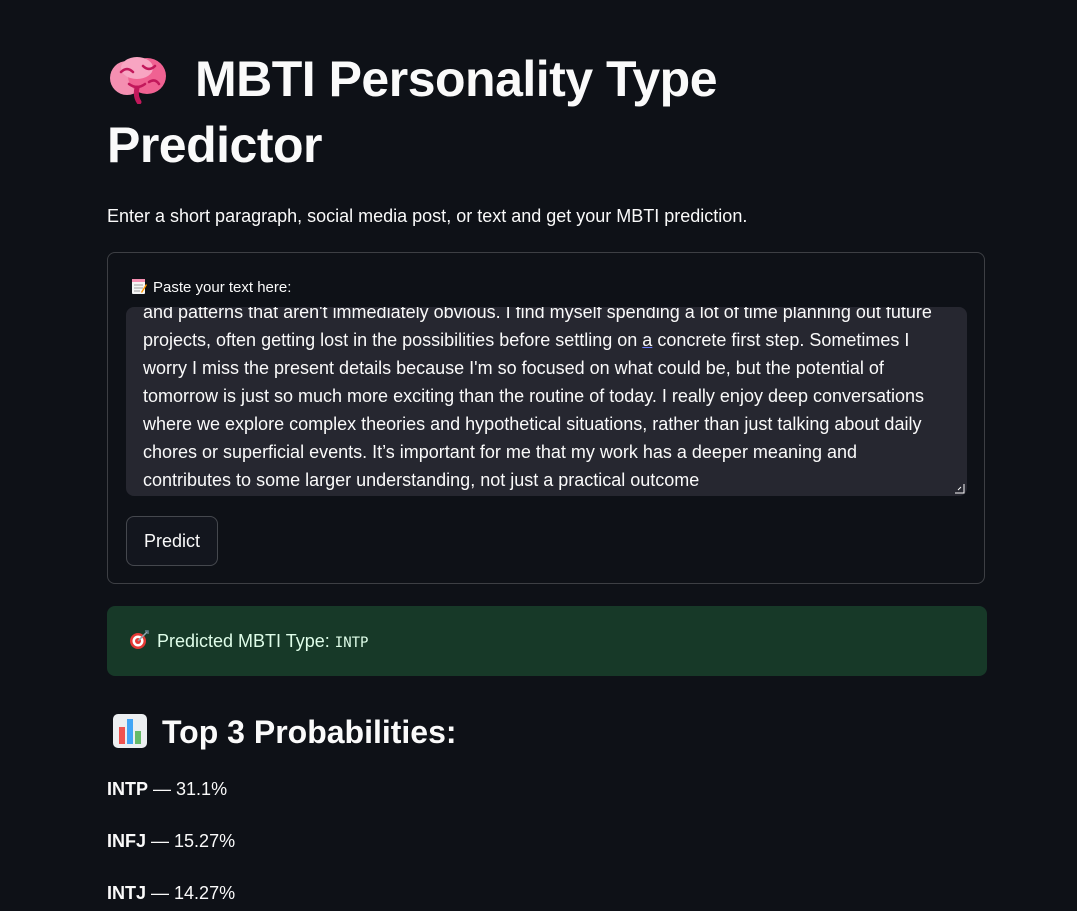  I want to click on prediction-label: Predicted MBTI Type:, so click(243, 641).